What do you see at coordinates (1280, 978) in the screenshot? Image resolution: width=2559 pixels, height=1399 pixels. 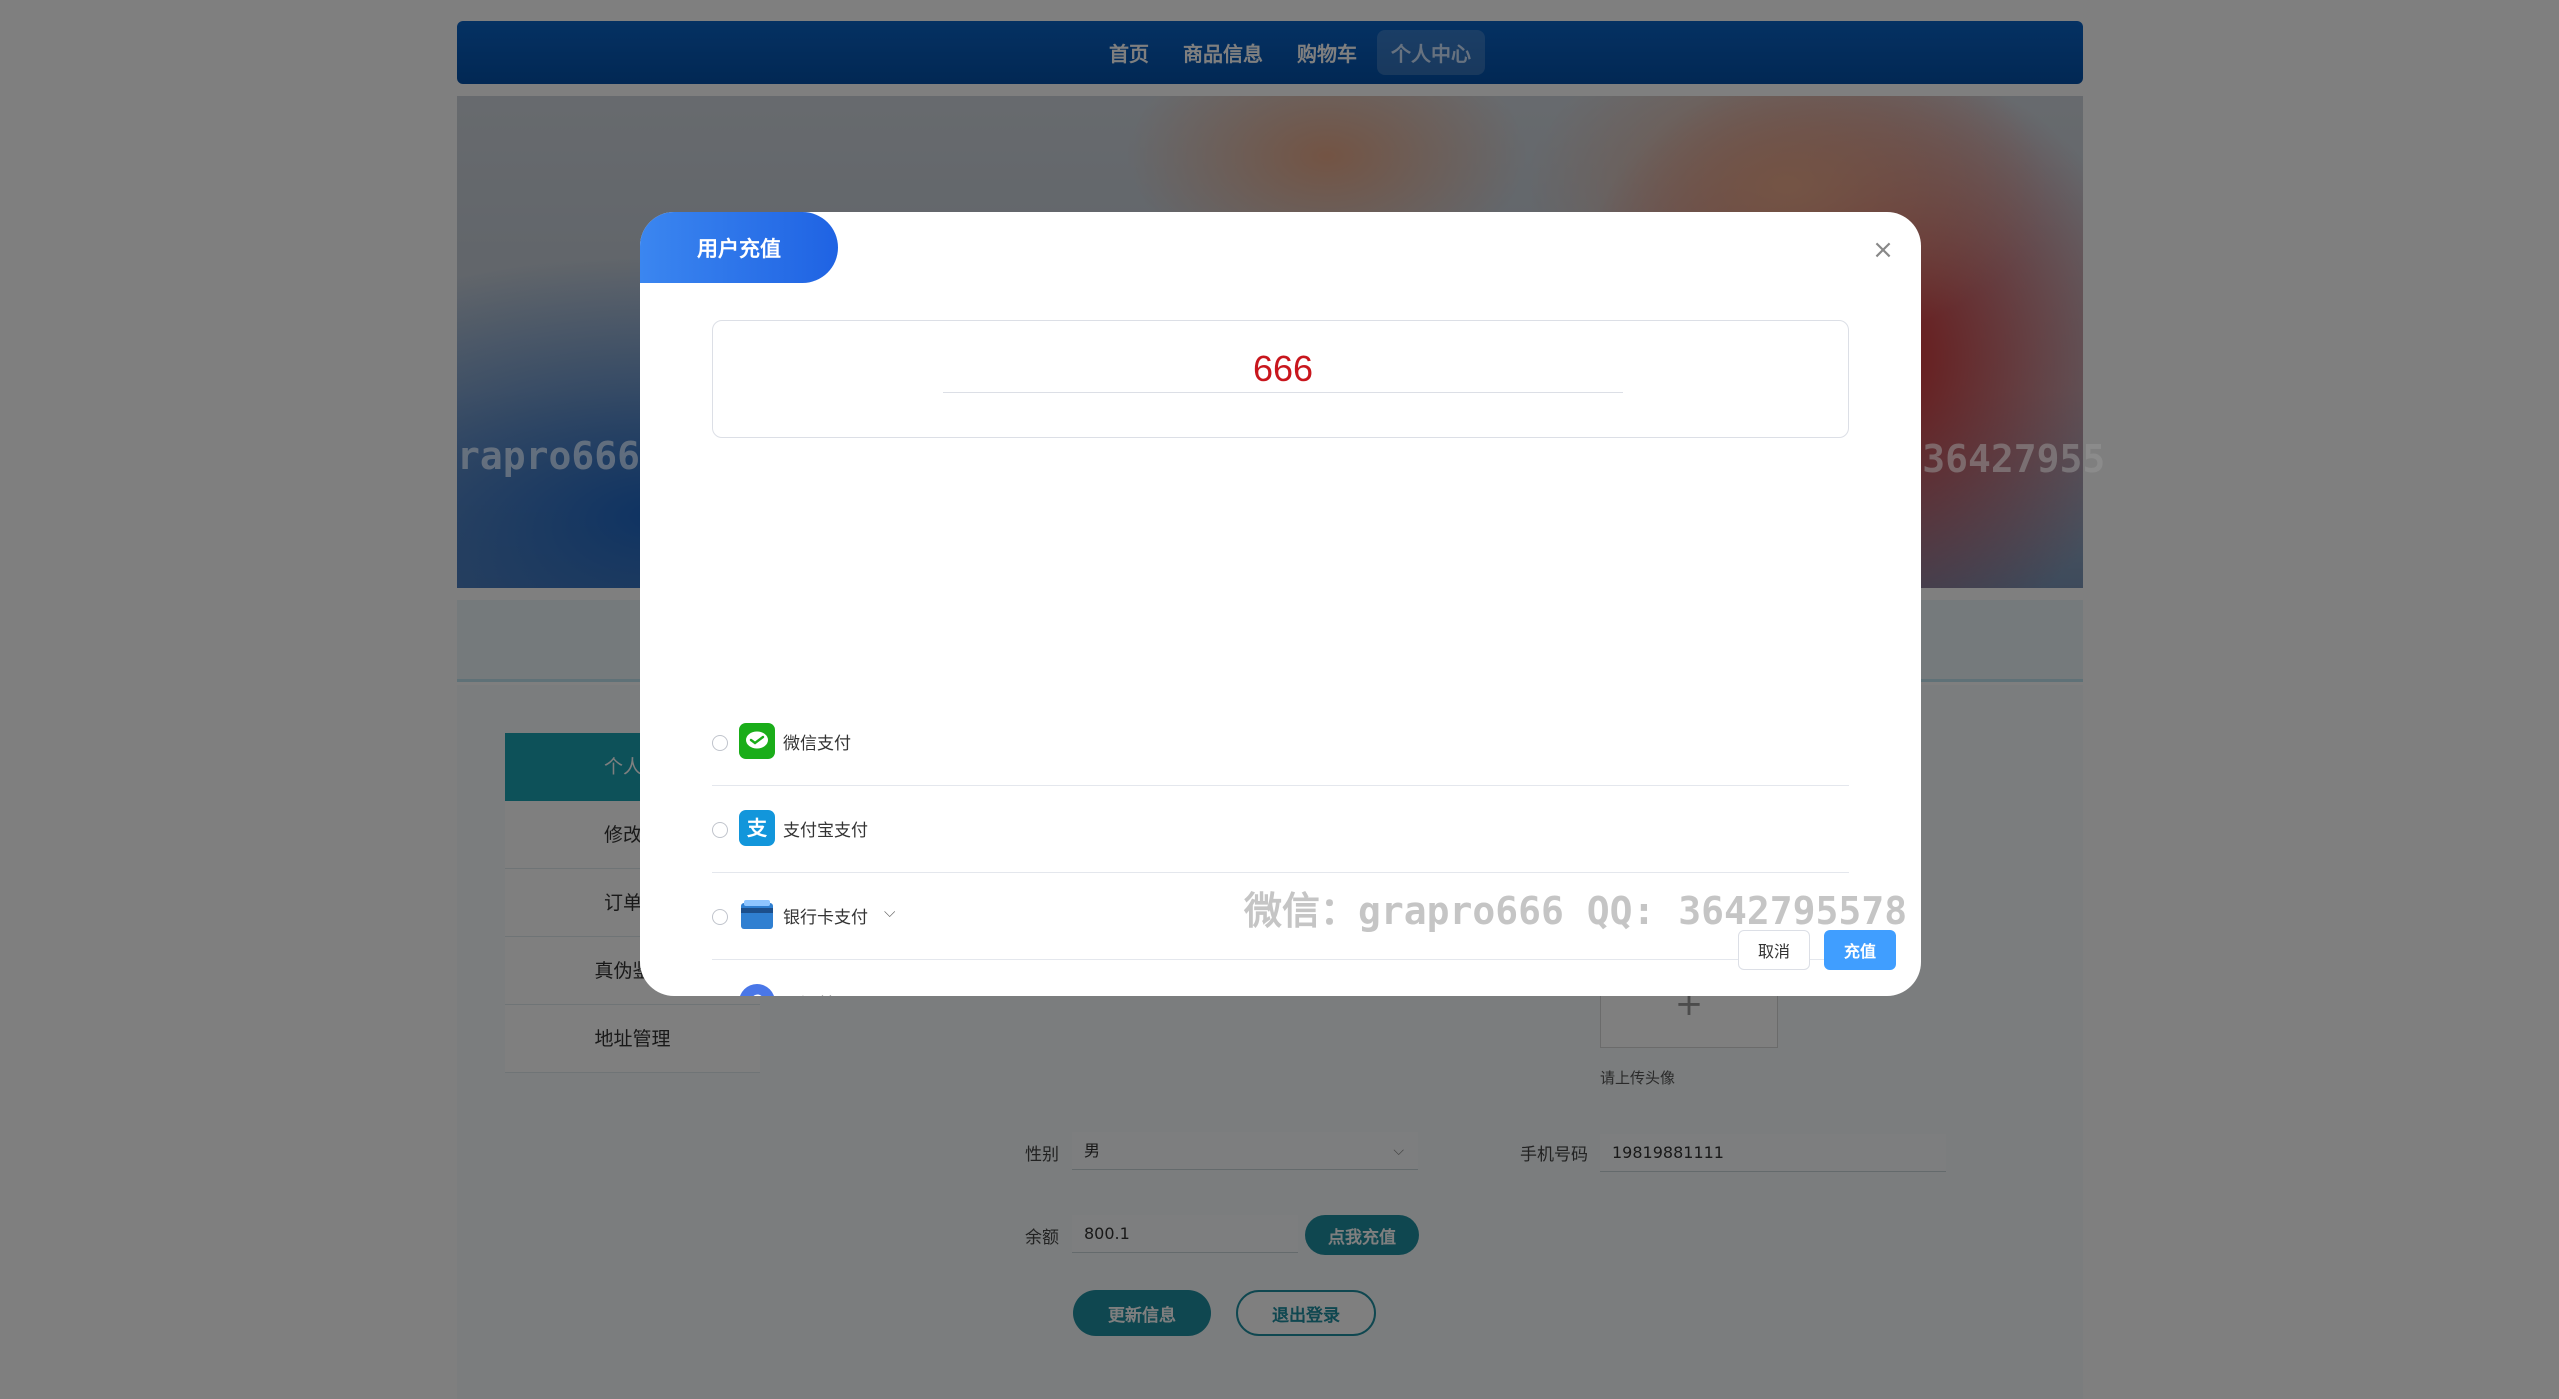 I see `payment-option-cloudpay: 云闪付` at bounding box center [1280, 978].